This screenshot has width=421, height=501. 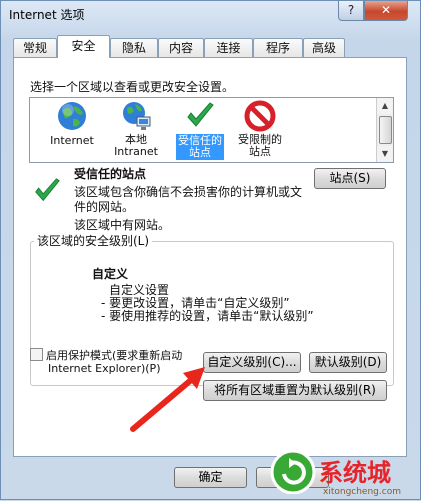 I want to click on zone-list: Internet 本地 Intranet 受信任的 站点 受限制的 站点 ▲ ▼, so click(x=211, y=130).